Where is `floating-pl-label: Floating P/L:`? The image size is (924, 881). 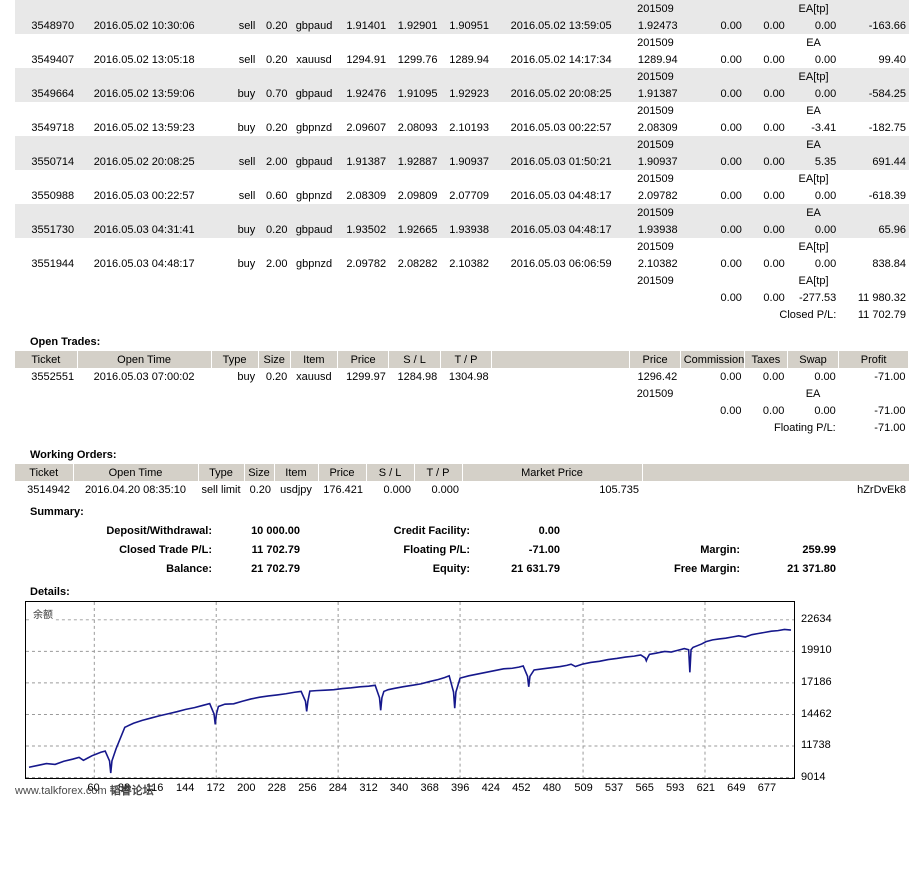
floating-pl-label: Floating P/L: is located at coordinates (804, 427).